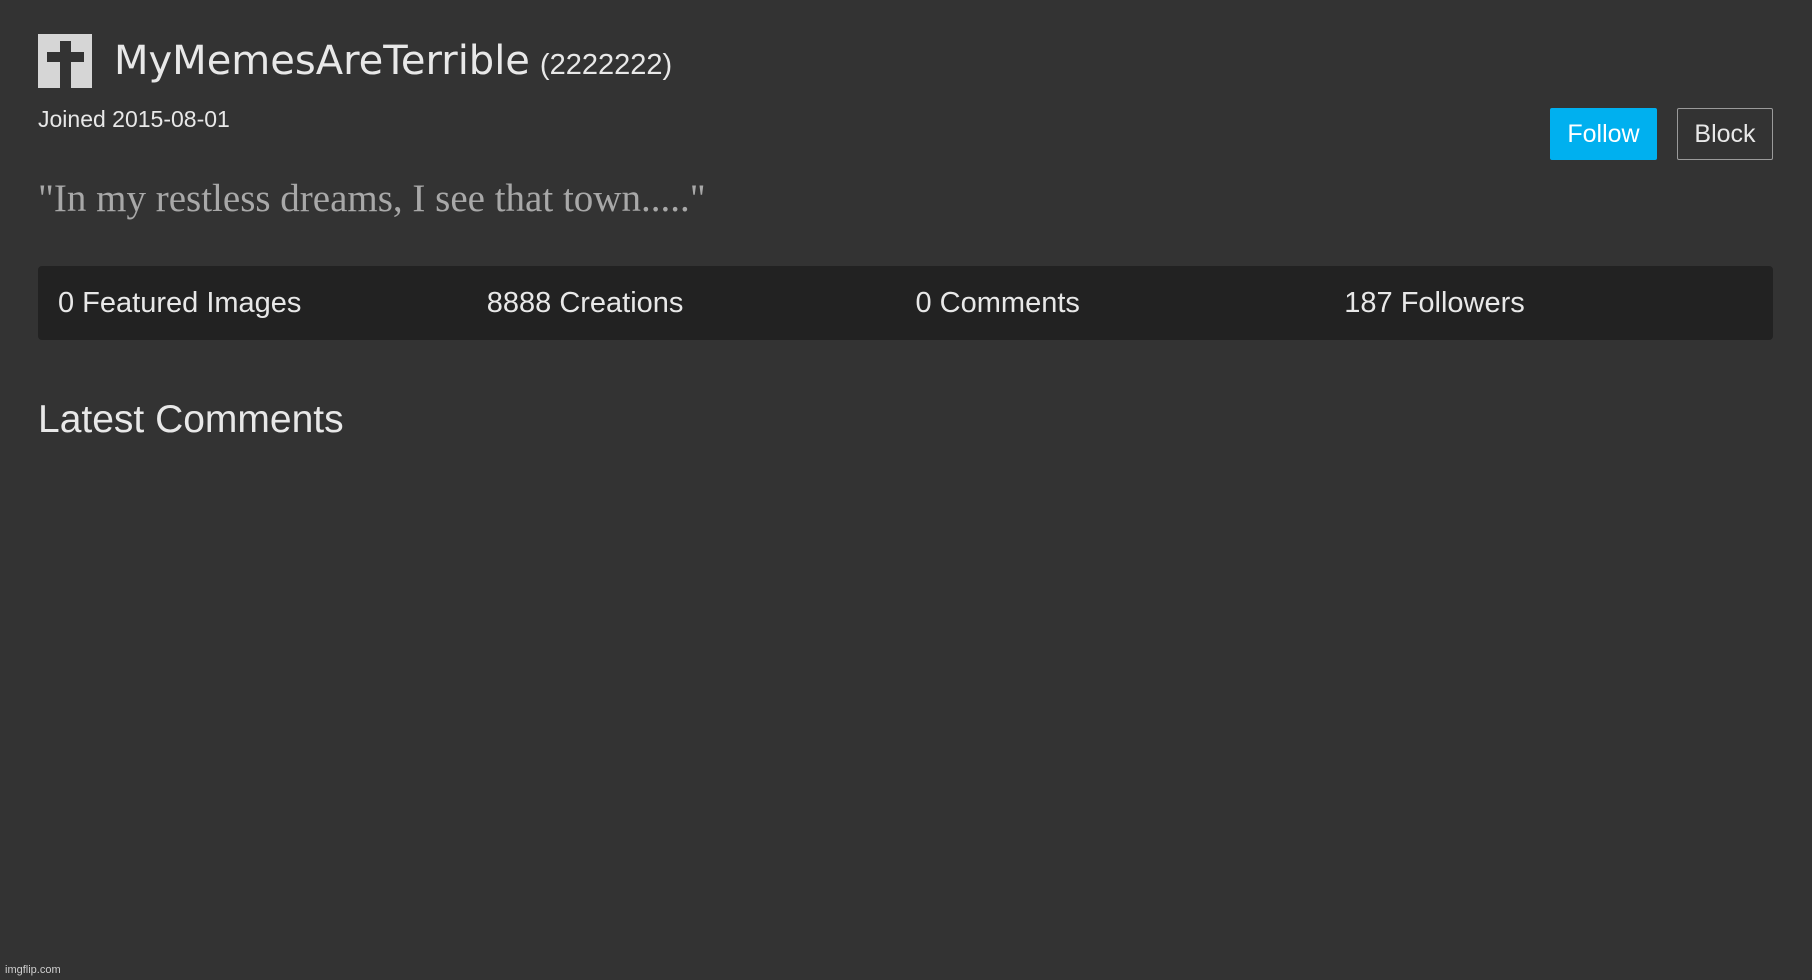 The height and width of the screenshot is (980, 1812). Describe the element at coordinates (1661, 134) in the screenshot. I see `profile-actions: Follow Block` at that location.